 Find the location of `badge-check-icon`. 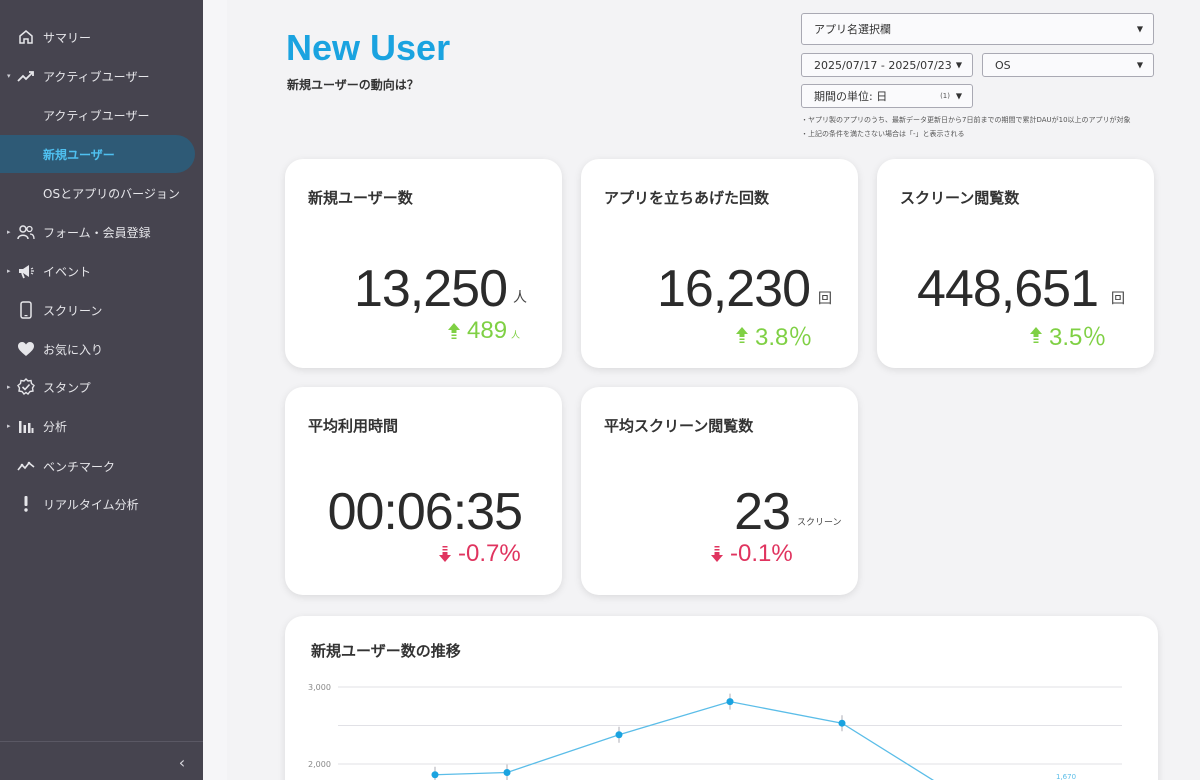

badge-check-icon is located at coordinates (26, 387).